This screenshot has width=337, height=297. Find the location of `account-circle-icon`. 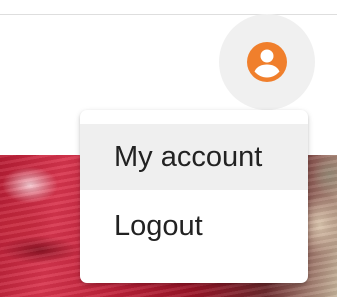

account-circle-icon is located at coordinates (267, 62).